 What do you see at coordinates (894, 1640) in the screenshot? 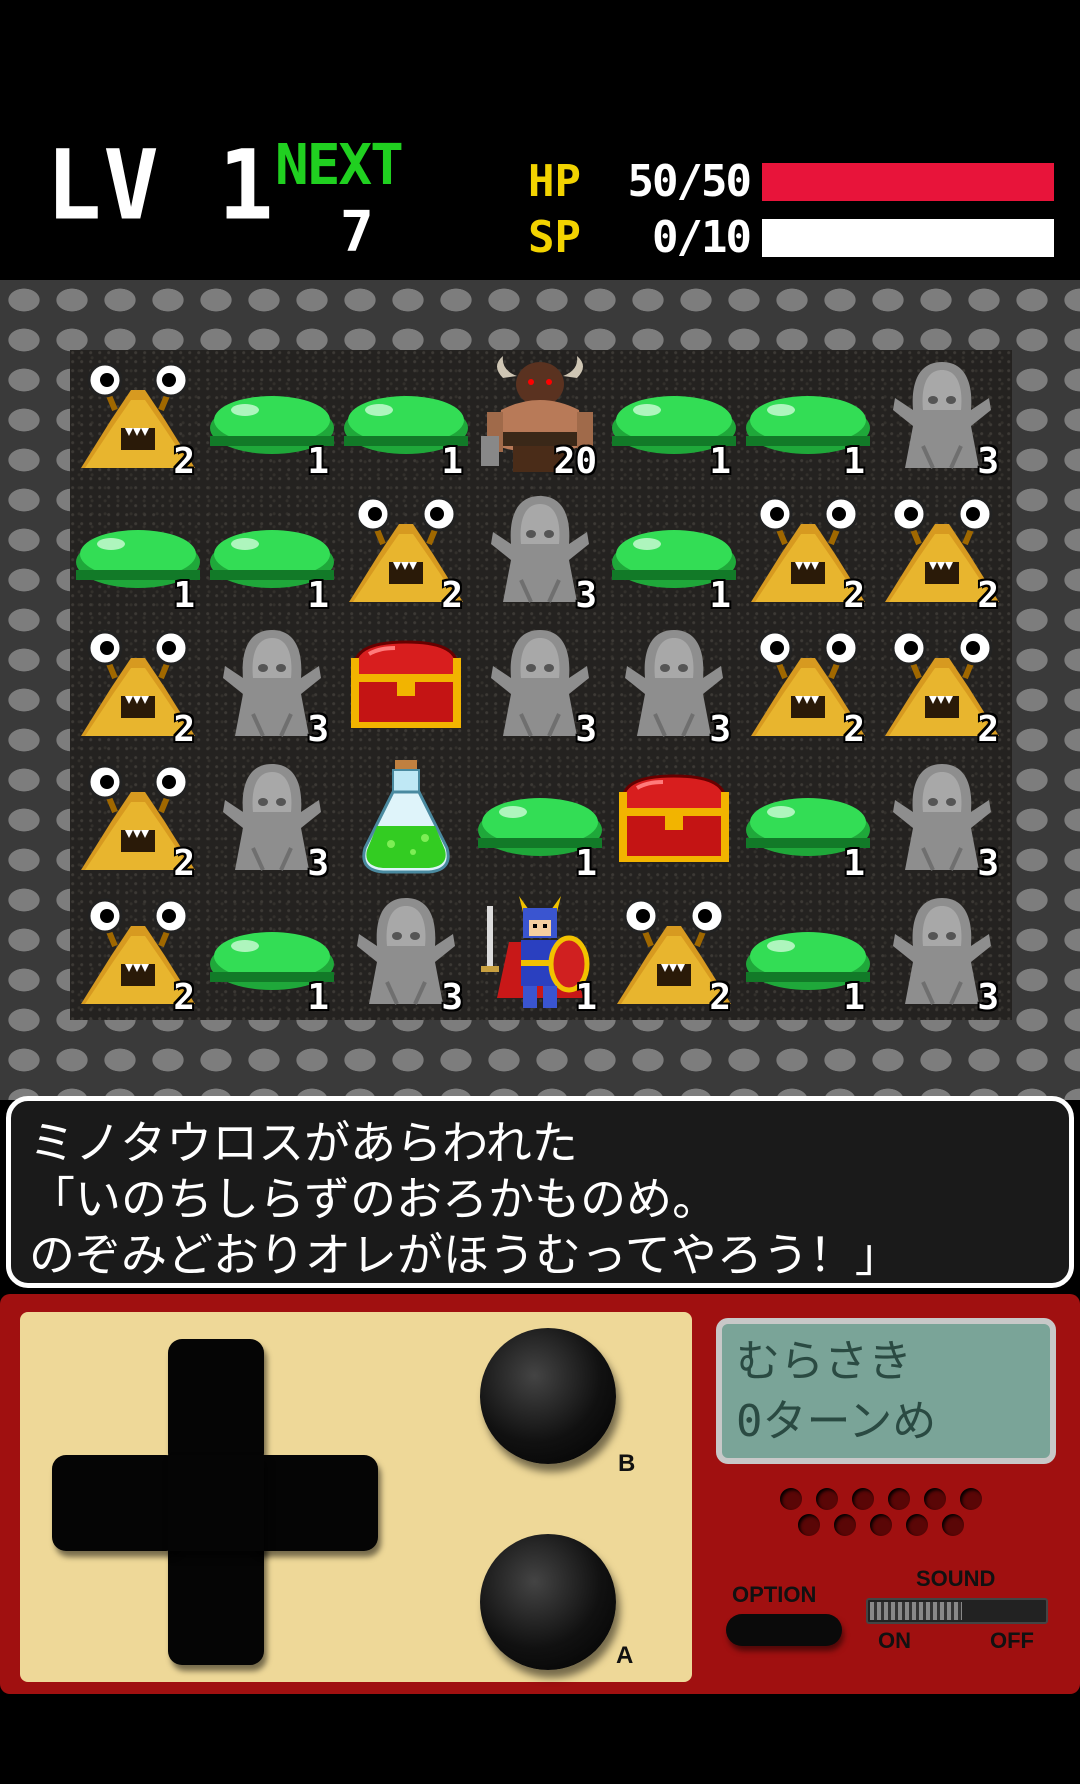
I see `sound-on-label: ON` at bounding box center [894, 1640].